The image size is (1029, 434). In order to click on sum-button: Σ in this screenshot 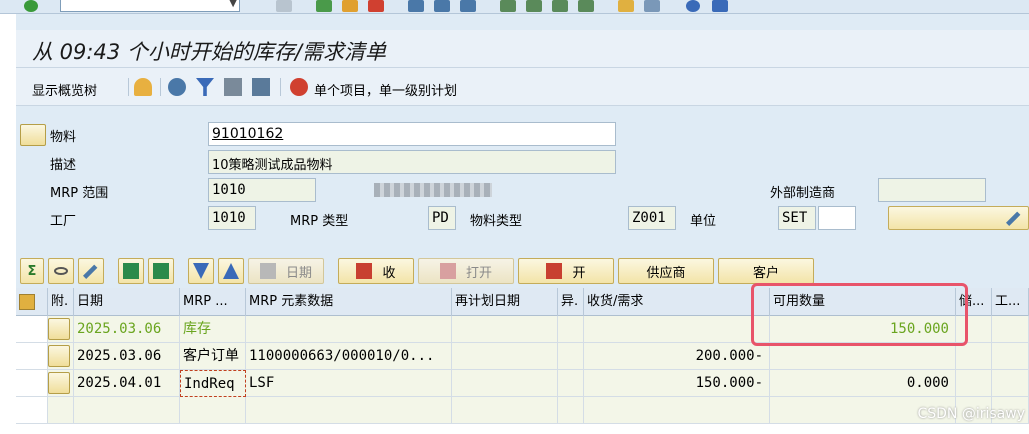, I will do `click(32, 271)`.